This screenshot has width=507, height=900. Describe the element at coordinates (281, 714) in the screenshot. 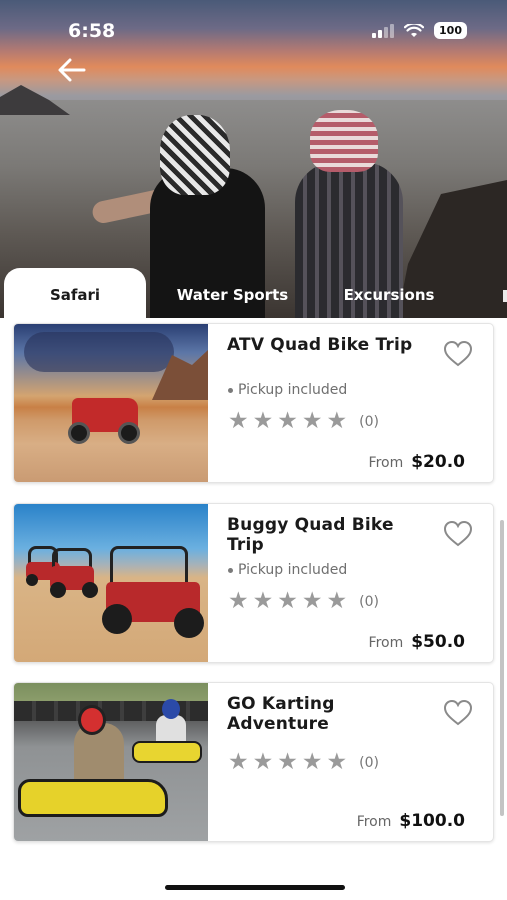

I see `tour-title: GO Karting Adventure` at that location.